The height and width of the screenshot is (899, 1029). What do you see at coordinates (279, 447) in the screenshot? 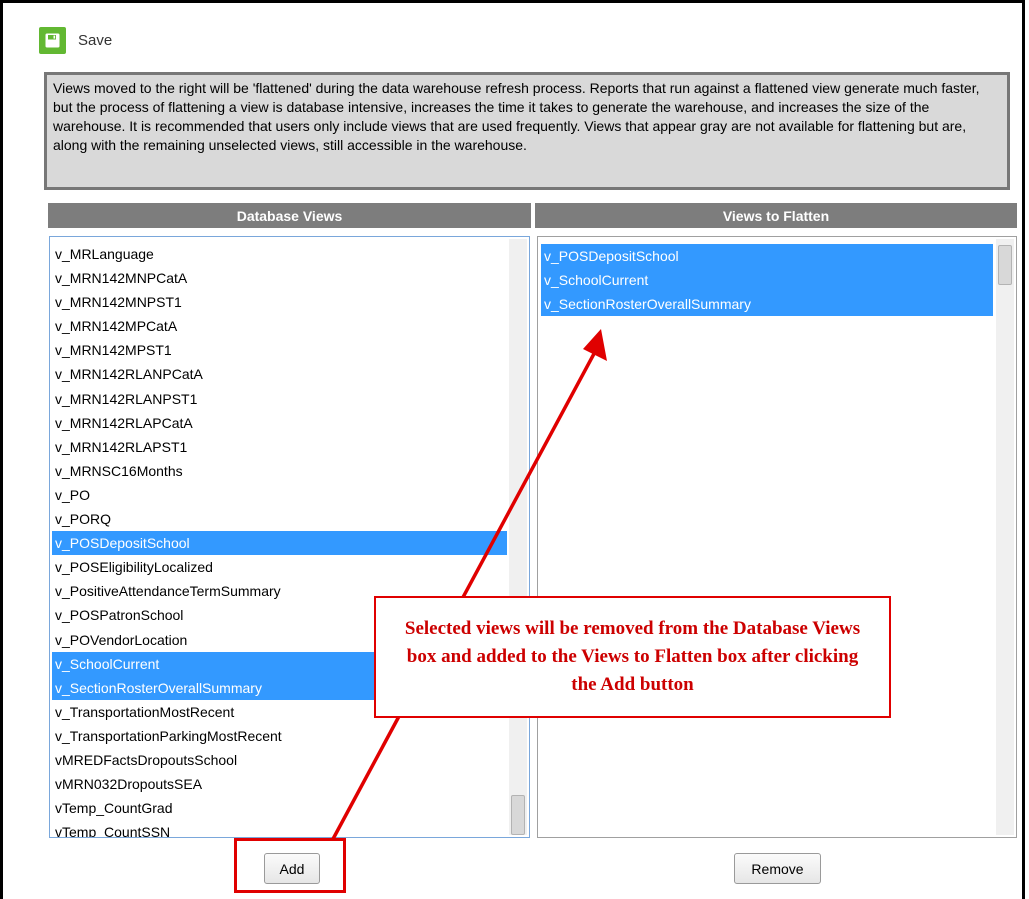
I see `database-view-item: v_MRN142RLAPST1` at bounding box center [279, 447].